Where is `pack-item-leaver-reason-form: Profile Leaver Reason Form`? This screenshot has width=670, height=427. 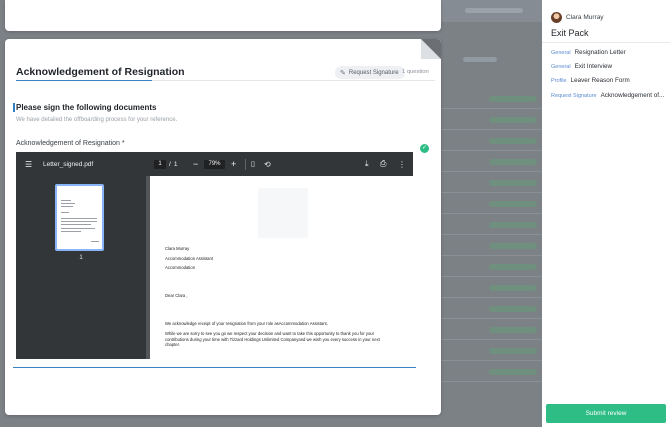
pack-item-leaver-reason-form: Profile Leaver Reason Form is located at coordinates (609, 80).